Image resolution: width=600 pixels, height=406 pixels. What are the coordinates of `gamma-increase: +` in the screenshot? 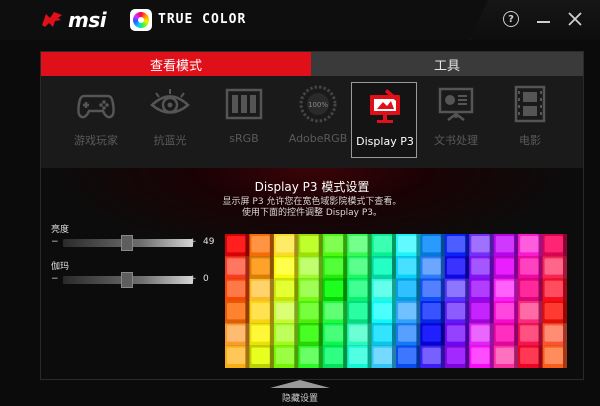 It's located at (193, 279).